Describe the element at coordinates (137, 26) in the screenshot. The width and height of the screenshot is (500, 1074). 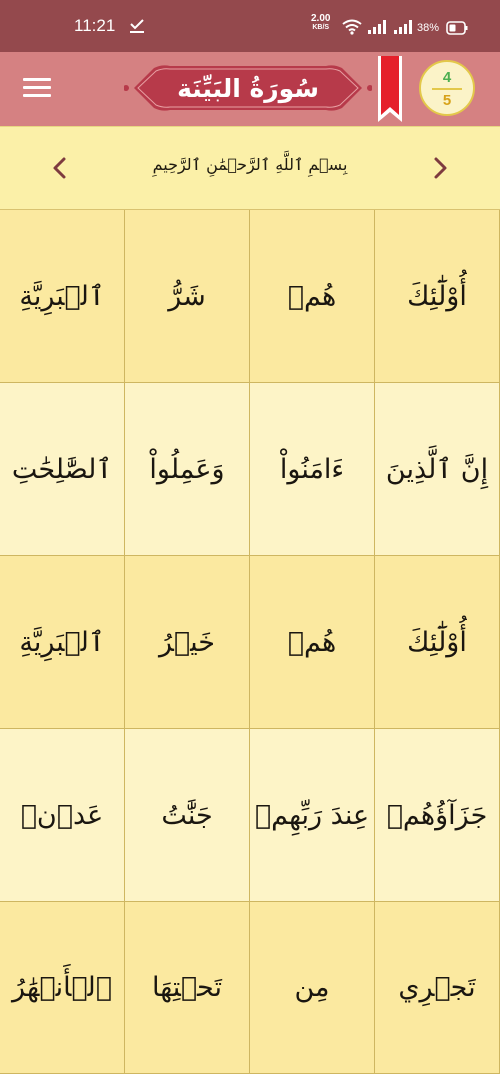
I see `download-check-icon` at that location.